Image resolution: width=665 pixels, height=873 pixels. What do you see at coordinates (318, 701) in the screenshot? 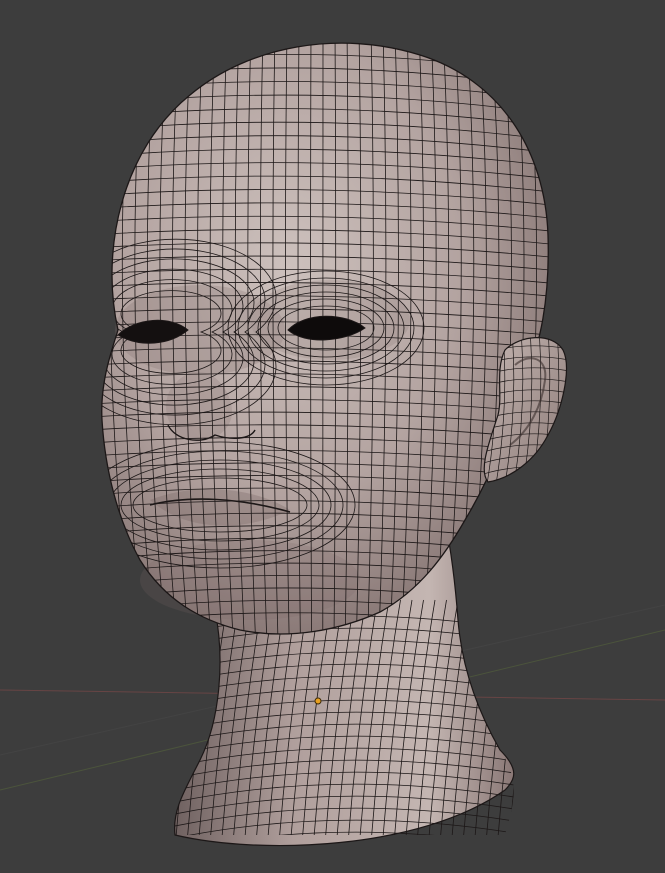
I see `object-origin-dot` at bounding box center [318, 701].